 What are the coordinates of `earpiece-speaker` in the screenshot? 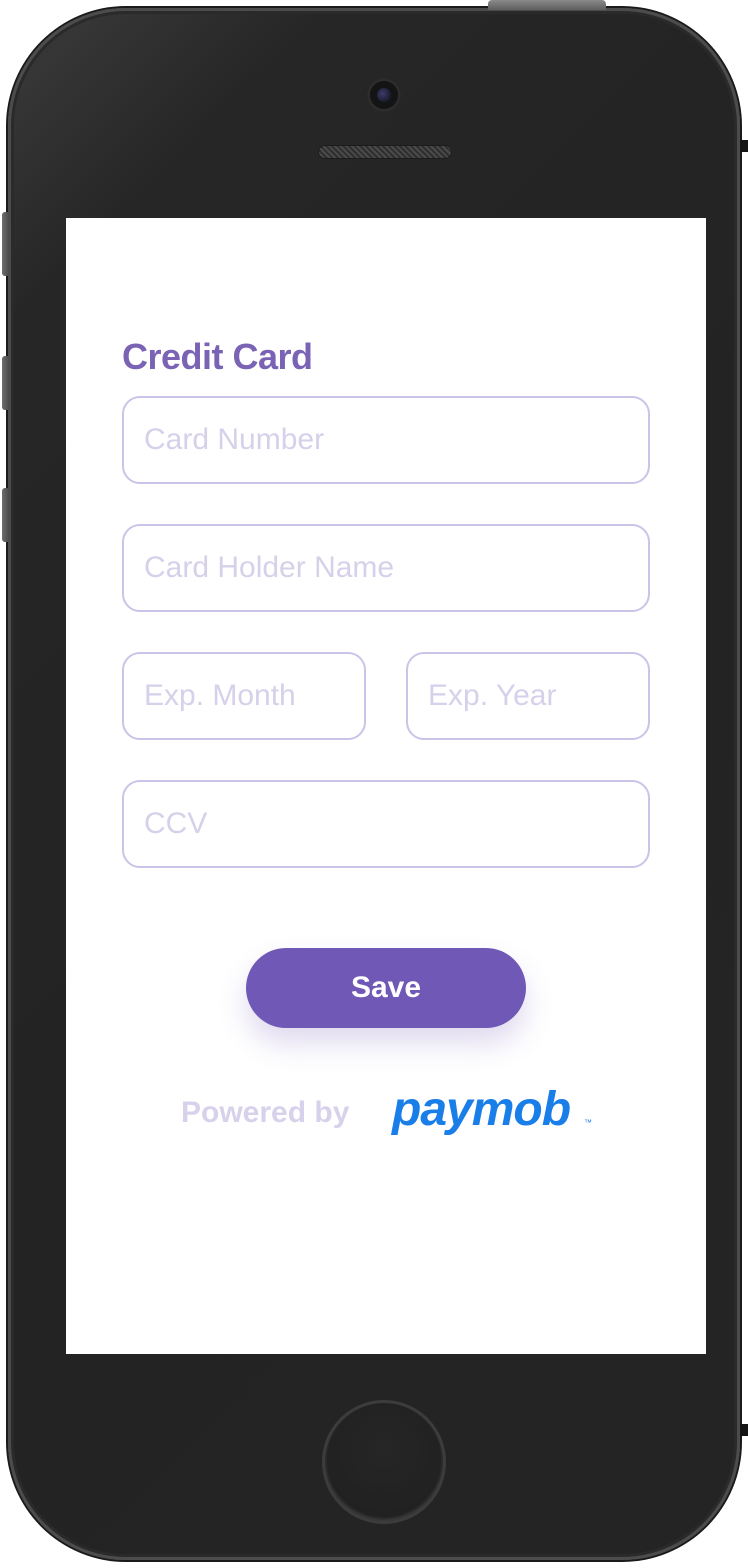 It's located at (385, 152).